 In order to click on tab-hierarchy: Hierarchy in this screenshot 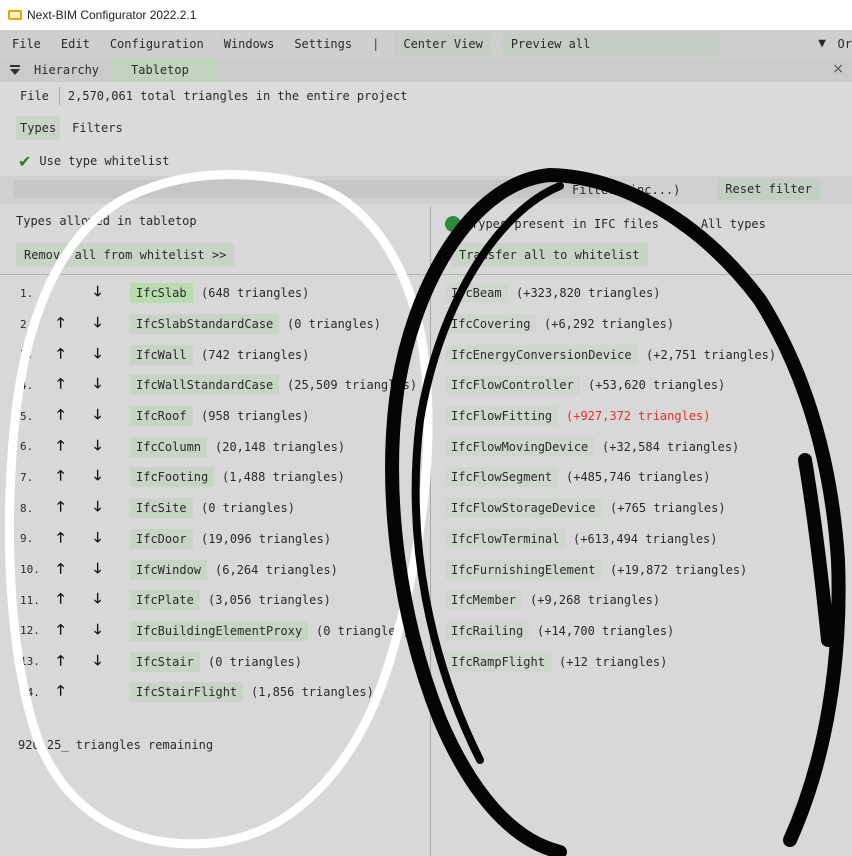, I will do `click(54, 70)`.